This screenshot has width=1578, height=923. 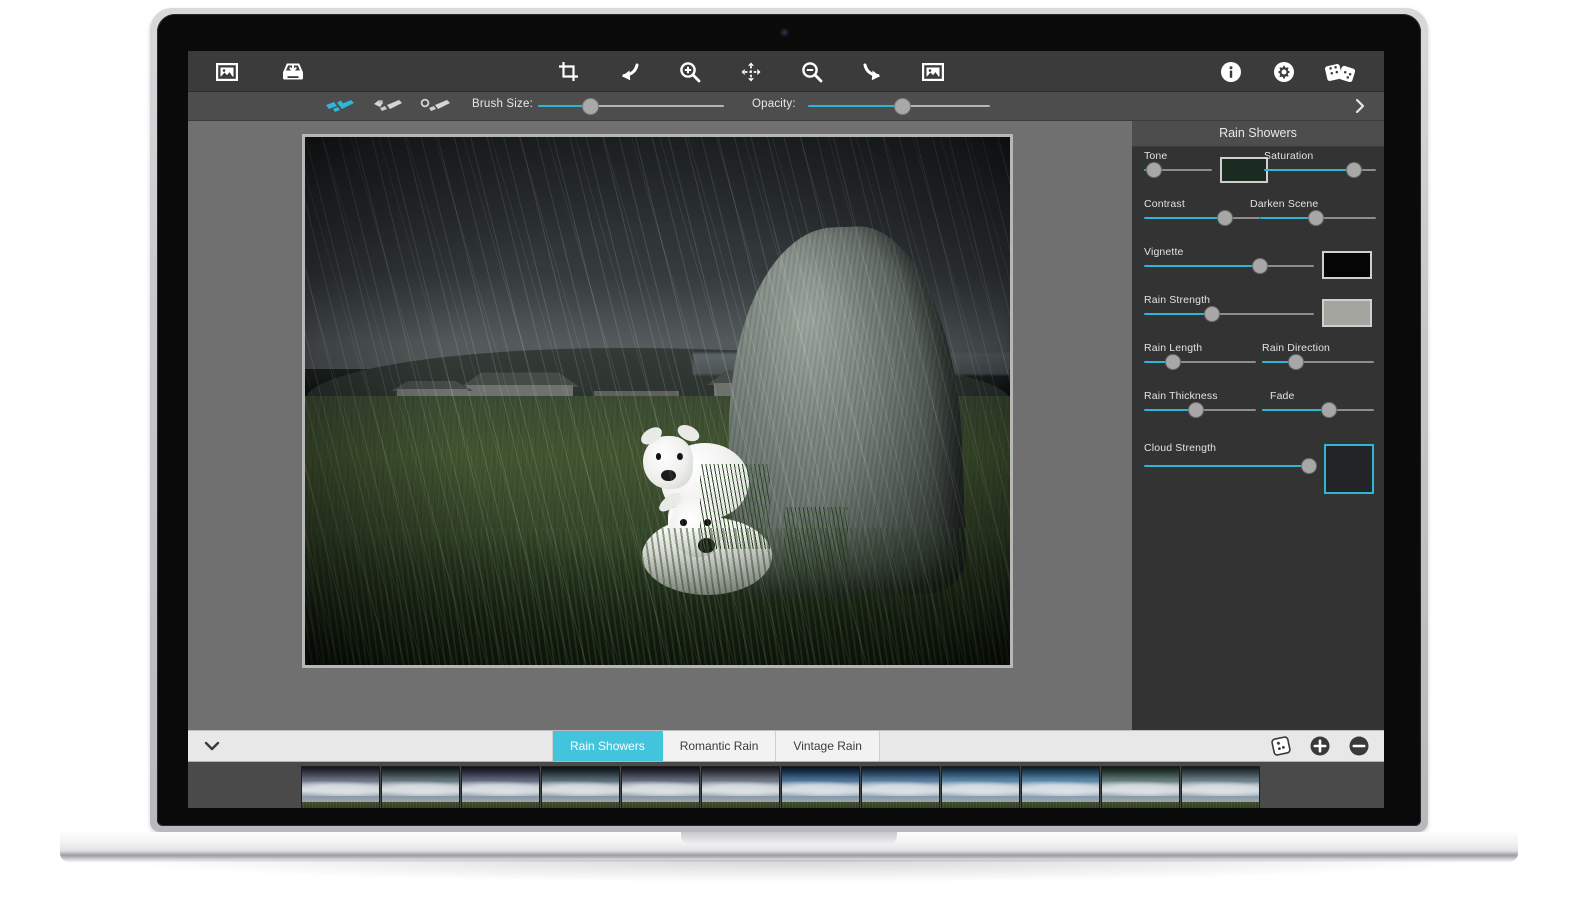 I want to click on rain-length-label: Rain Length, so click(x=1173, y=348).